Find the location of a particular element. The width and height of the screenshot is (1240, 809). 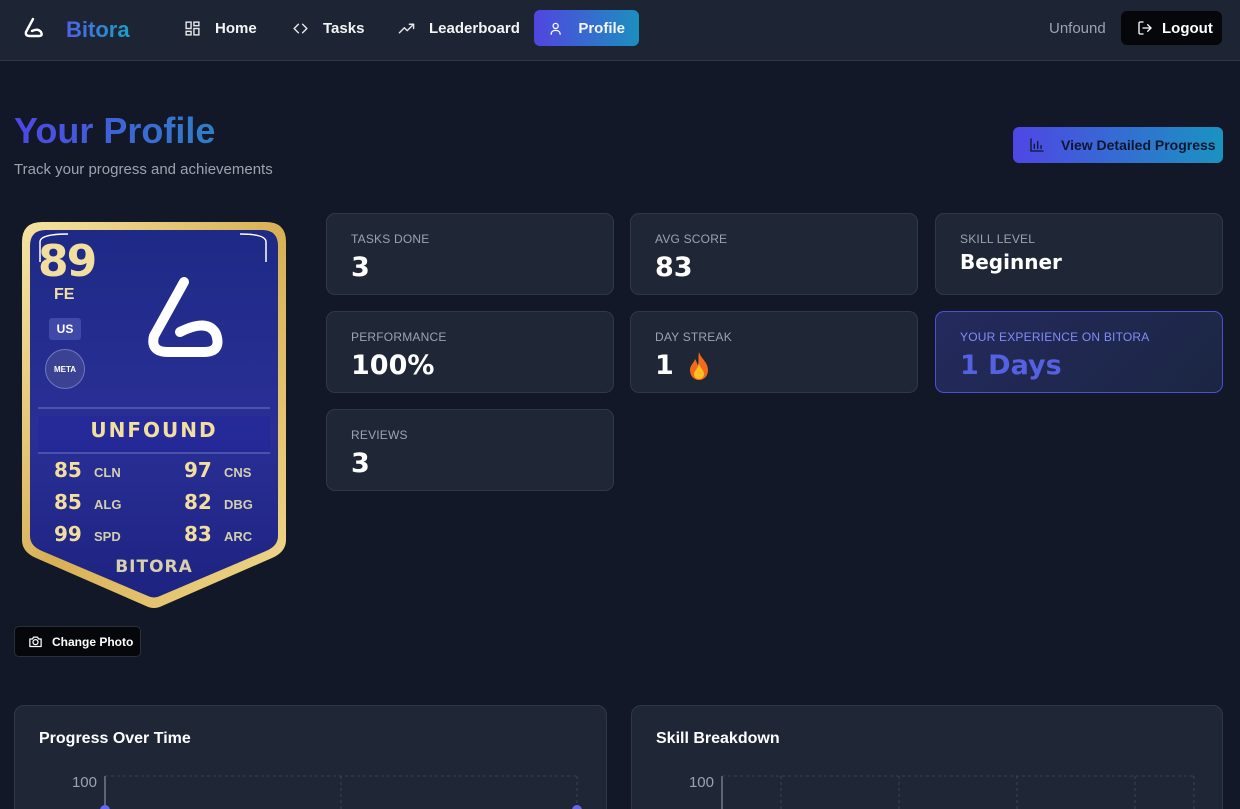

card-stat-label: CNS is located at coordinates (238, 472).